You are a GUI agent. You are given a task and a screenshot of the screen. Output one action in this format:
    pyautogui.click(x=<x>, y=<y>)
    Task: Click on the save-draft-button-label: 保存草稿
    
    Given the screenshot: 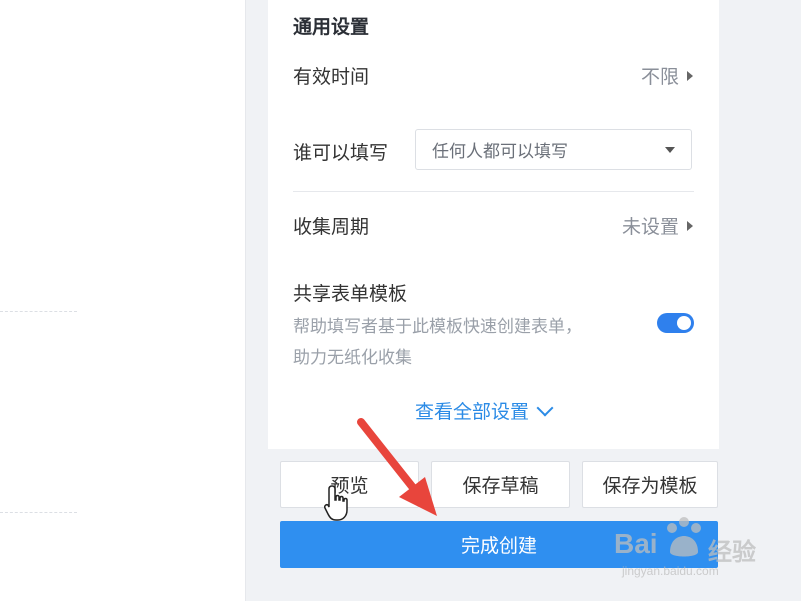 What is the action you would take?
    pyautogui.click(x=500, y=486)
    